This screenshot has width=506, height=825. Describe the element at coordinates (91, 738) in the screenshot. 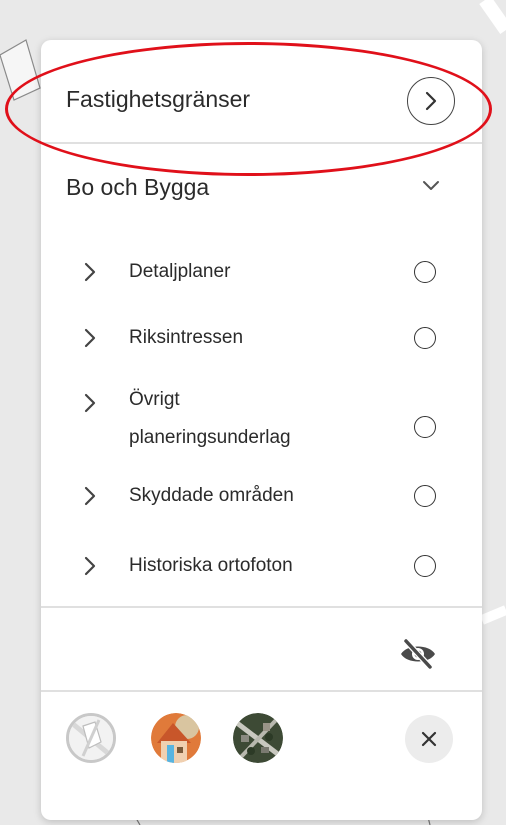

I see `map-basemap-icon` at that location.